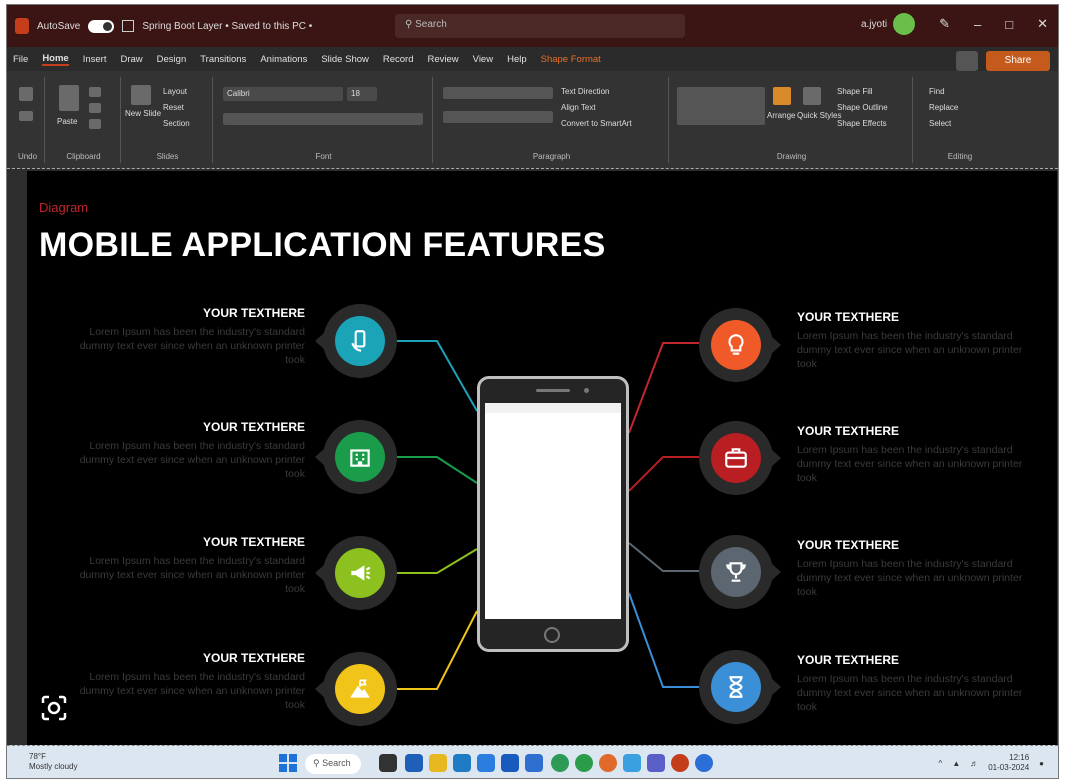  I want to click on paste-icon, so click(69, 98).